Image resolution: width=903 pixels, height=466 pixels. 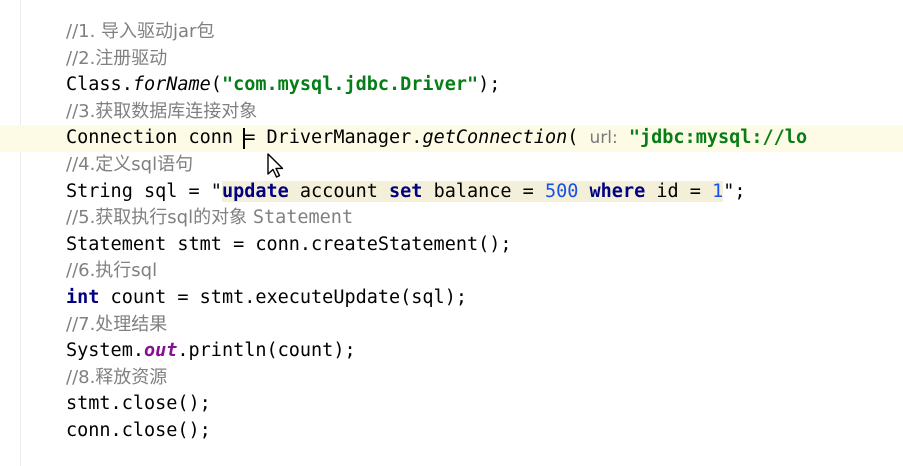 What do you see at coordinates (112, 271) in the screenshot?
I see `comment: //6.执行sql` at bounding box center [112, 271].